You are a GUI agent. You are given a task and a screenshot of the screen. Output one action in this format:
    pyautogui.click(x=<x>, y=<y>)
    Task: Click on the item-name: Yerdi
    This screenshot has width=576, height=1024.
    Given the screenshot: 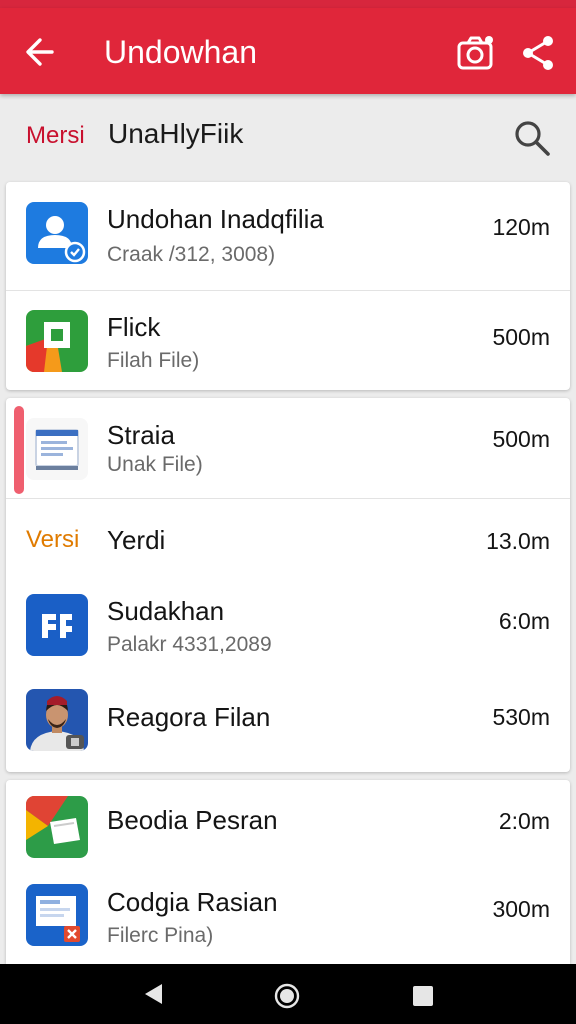 What is the action you would take?
    pyautogui.click(x=136, y=540)
    